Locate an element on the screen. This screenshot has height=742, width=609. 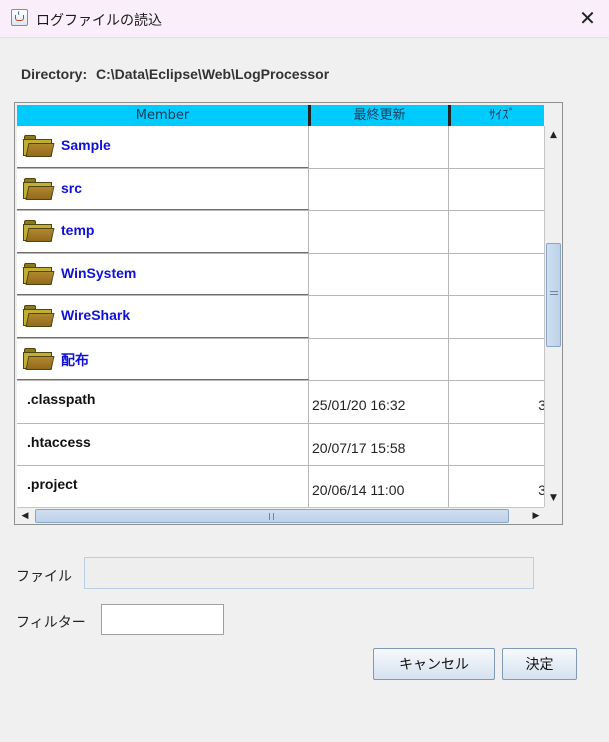
folder-name: Sample is located at coordinates (86, 145).